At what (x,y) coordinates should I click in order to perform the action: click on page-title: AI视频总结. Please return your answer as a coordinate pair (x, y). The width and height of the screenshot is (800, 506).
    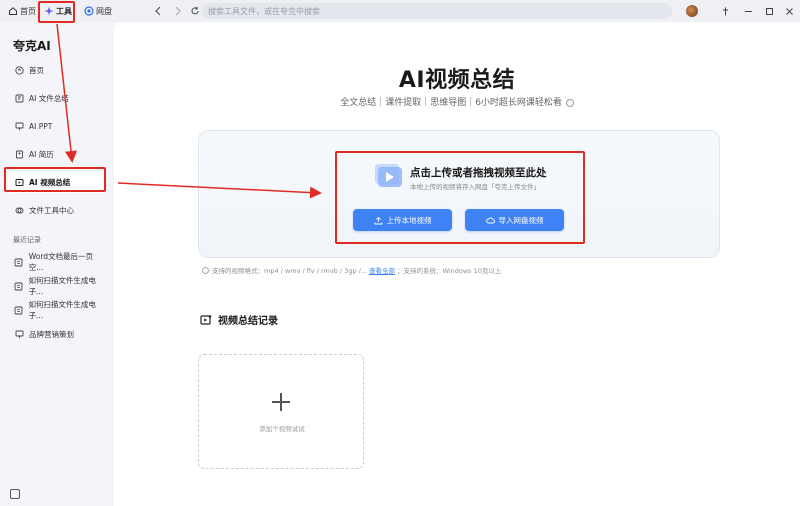
    Looking at the image, I should click on (457, 80).